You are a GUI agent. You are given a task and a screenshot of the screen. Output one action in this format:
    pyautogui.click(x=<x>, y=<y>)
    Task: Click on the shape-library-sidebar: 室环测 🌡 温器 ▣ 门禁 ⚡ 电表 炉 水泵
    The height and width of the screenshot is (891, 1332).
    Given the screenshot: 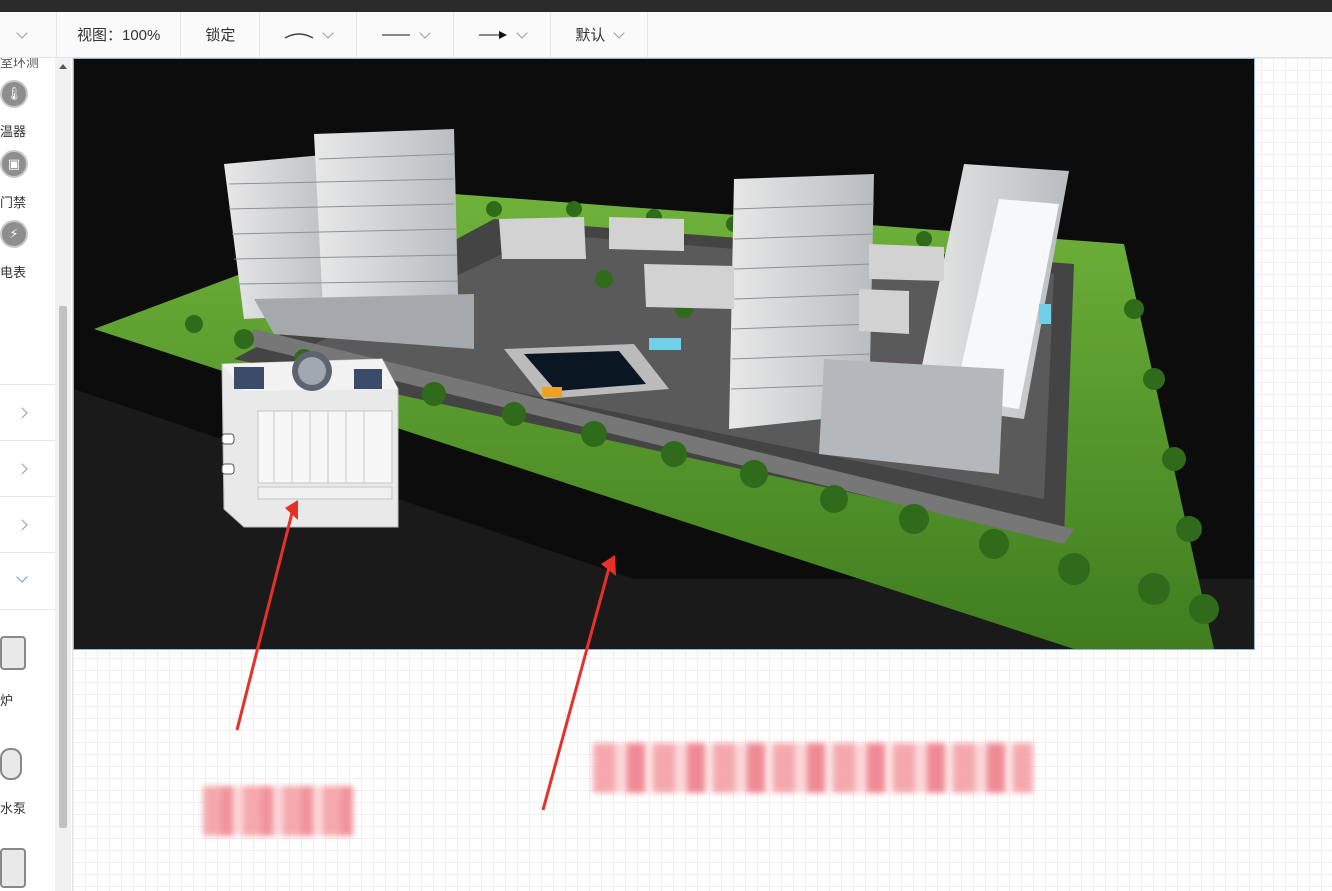 What is the action you would take?
    pyautogui.click(x=36, y=474)
    